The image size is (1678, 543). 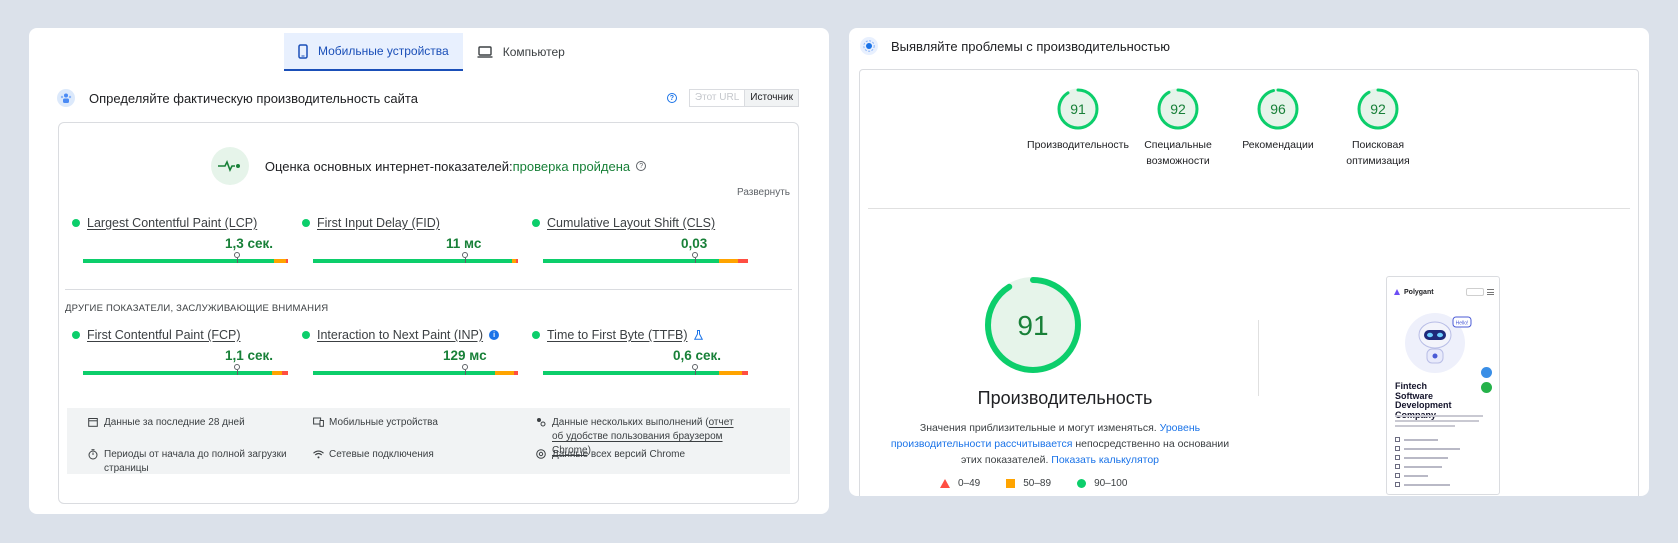 What do you see at coordinates (1486, 387) in the screenshot?
I see `whatsapp-icon` at bounding box center [1486, 387].